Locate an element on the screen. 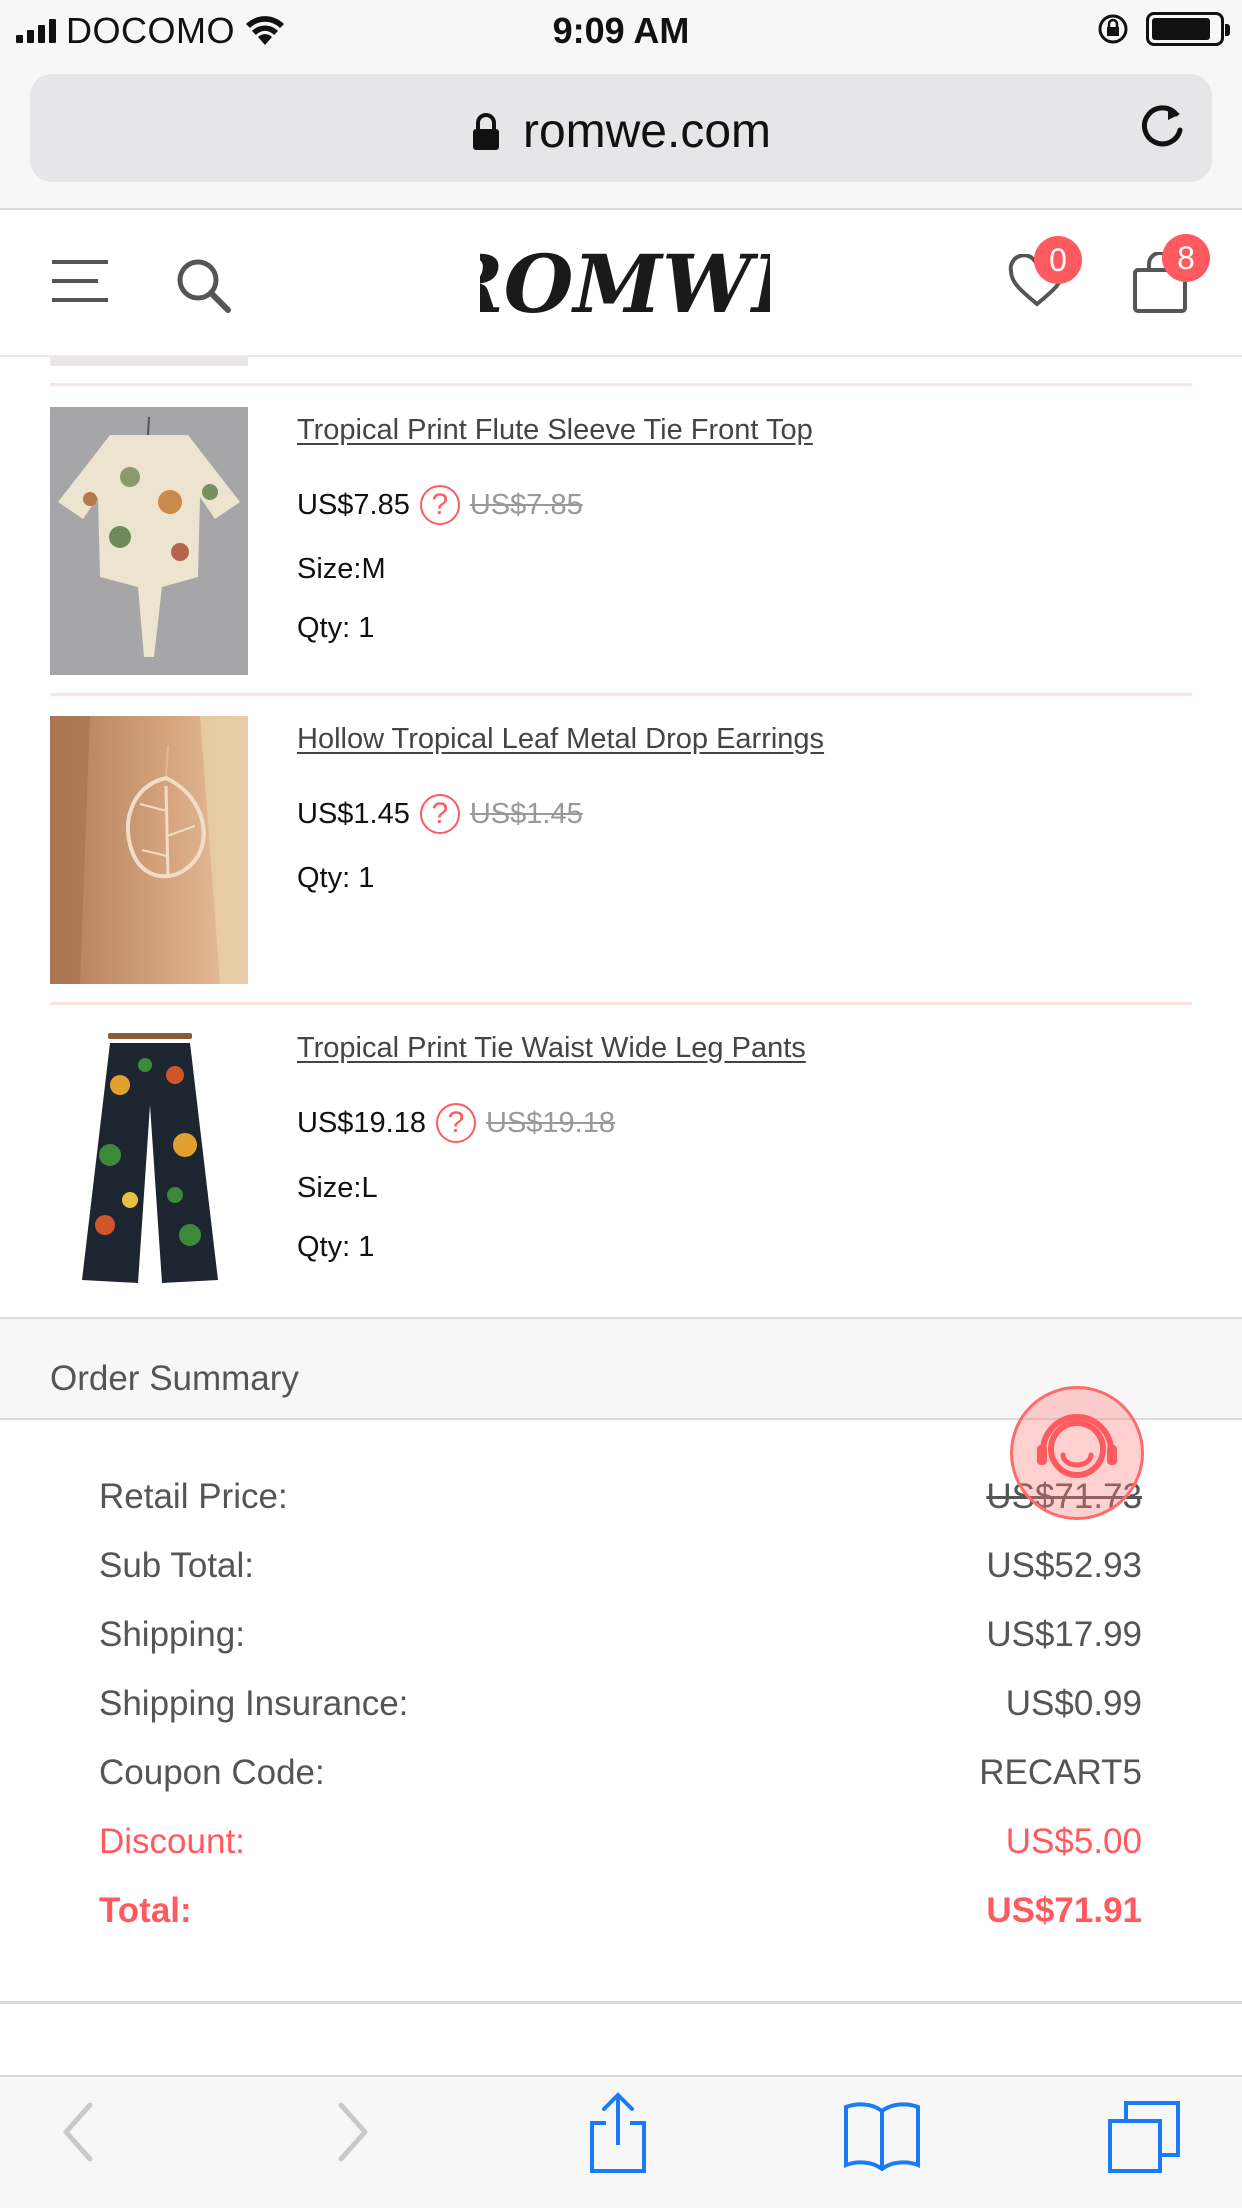  summary-label: Total: is located at coordinates (145, 1910).